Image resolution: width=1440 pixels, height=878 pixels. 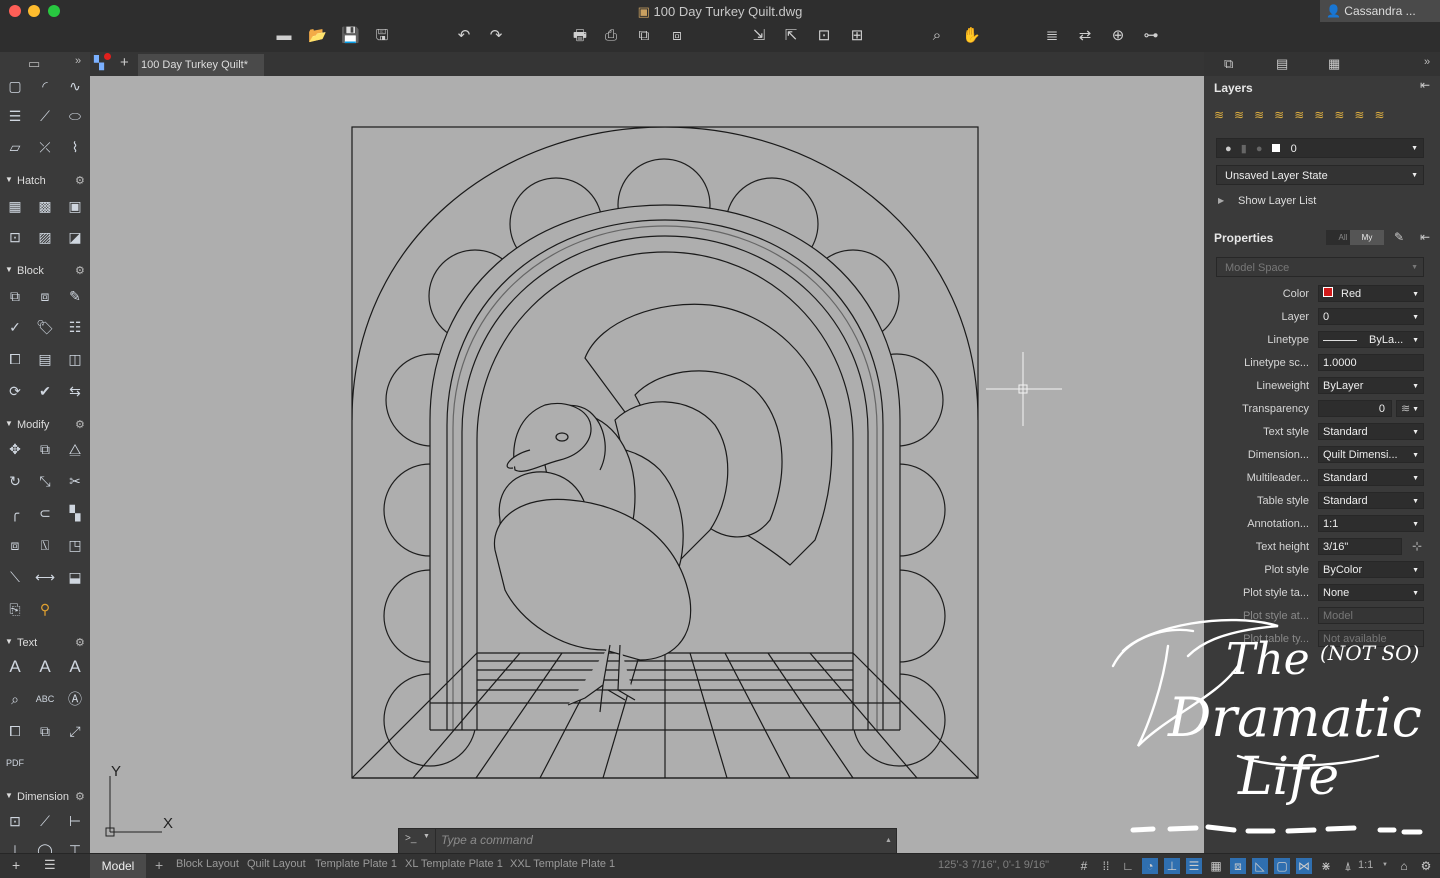 What do you see at coordinates (1360, 546) in the screenshot?
I see `text-height-input: 3/16"` at bounding box center [1360, 546].